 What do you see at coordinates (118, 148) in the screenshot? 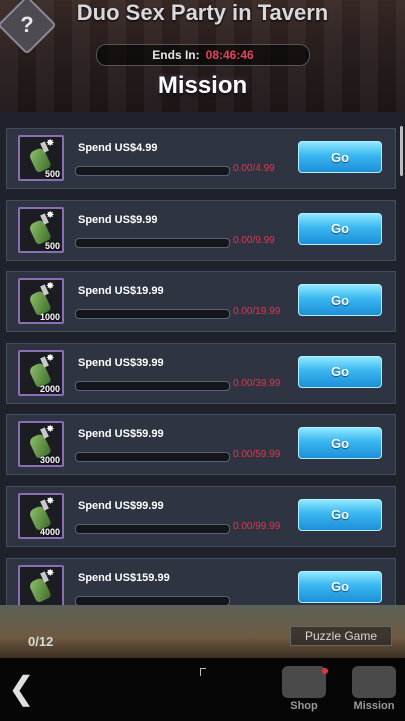
I see `mission-label: Spend US$4.99` at bounding box center [118, 148].